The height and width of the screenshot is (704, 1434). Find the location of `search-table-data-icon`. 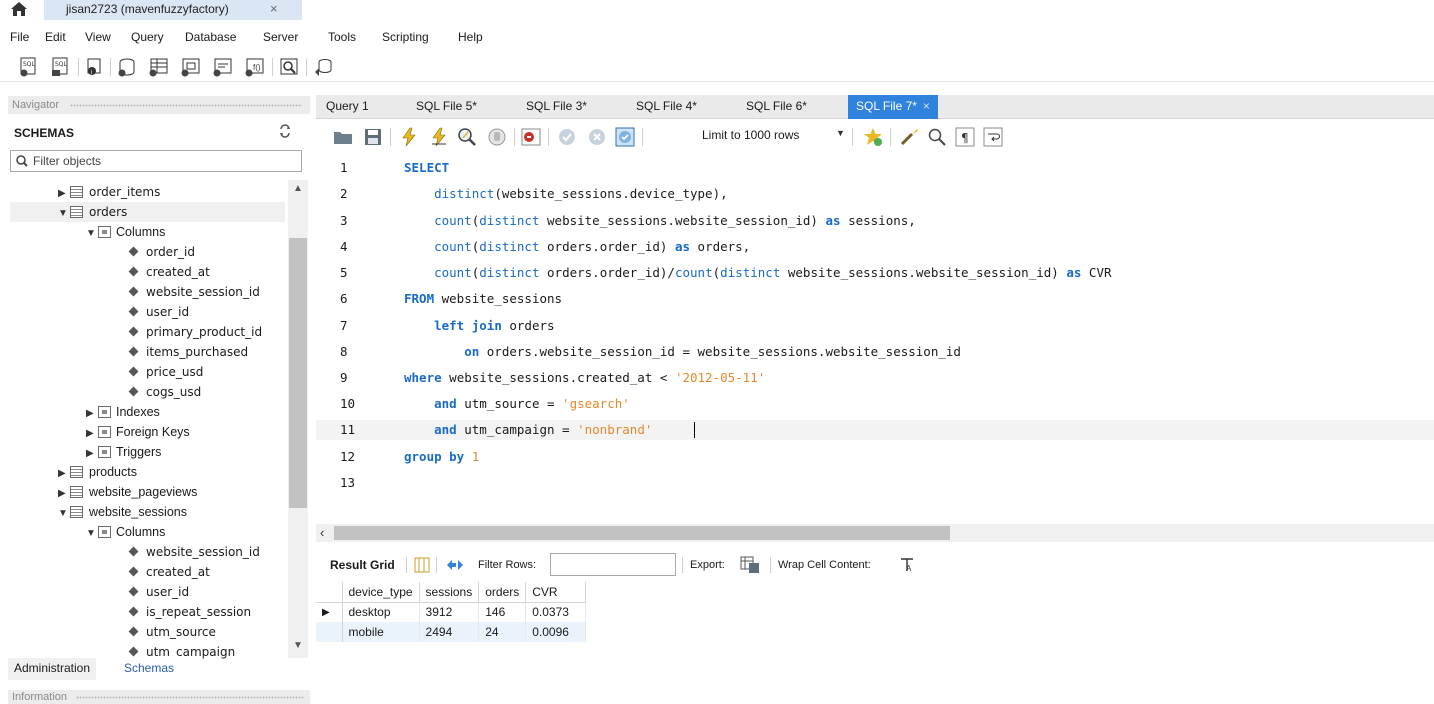

search-table-data-icon is located at coordinates (289, 67).